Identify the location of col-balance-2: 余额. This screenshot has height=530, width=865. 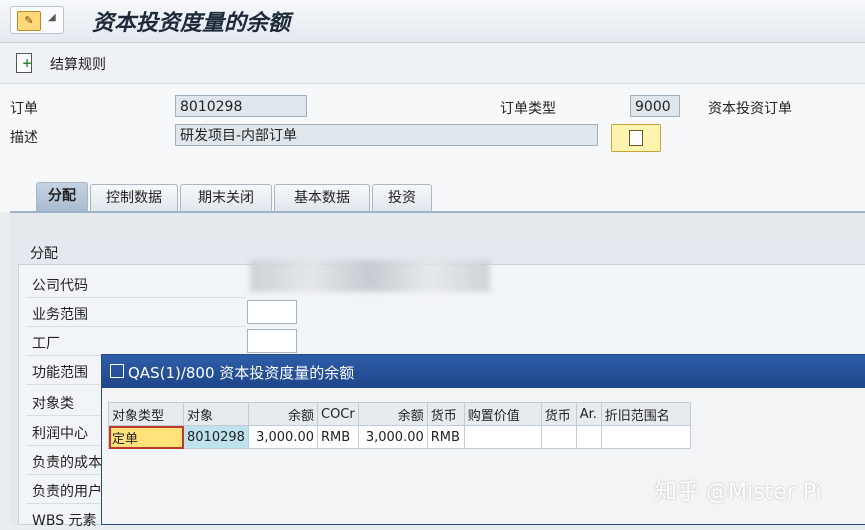
(392, 414).